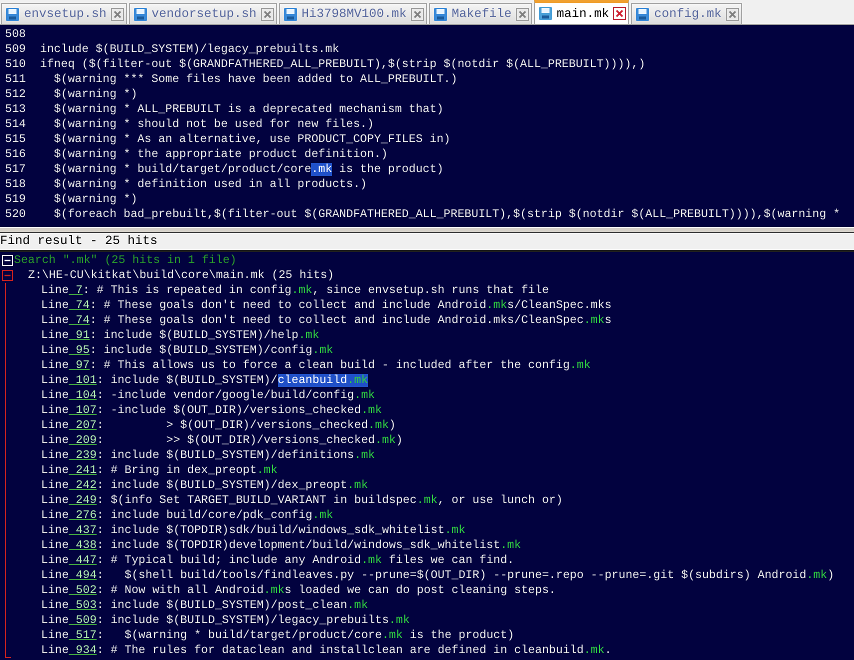  What do you see at coordinates (437, 575) in the screenshot?
I see `hit-line: Line 494: $(shell build/tools/findleaves.py --prune=$(OUT_DIR) --prune=.repo --prune=.git $(subdirs) Android.mk)` at bounding box center [437, 575].